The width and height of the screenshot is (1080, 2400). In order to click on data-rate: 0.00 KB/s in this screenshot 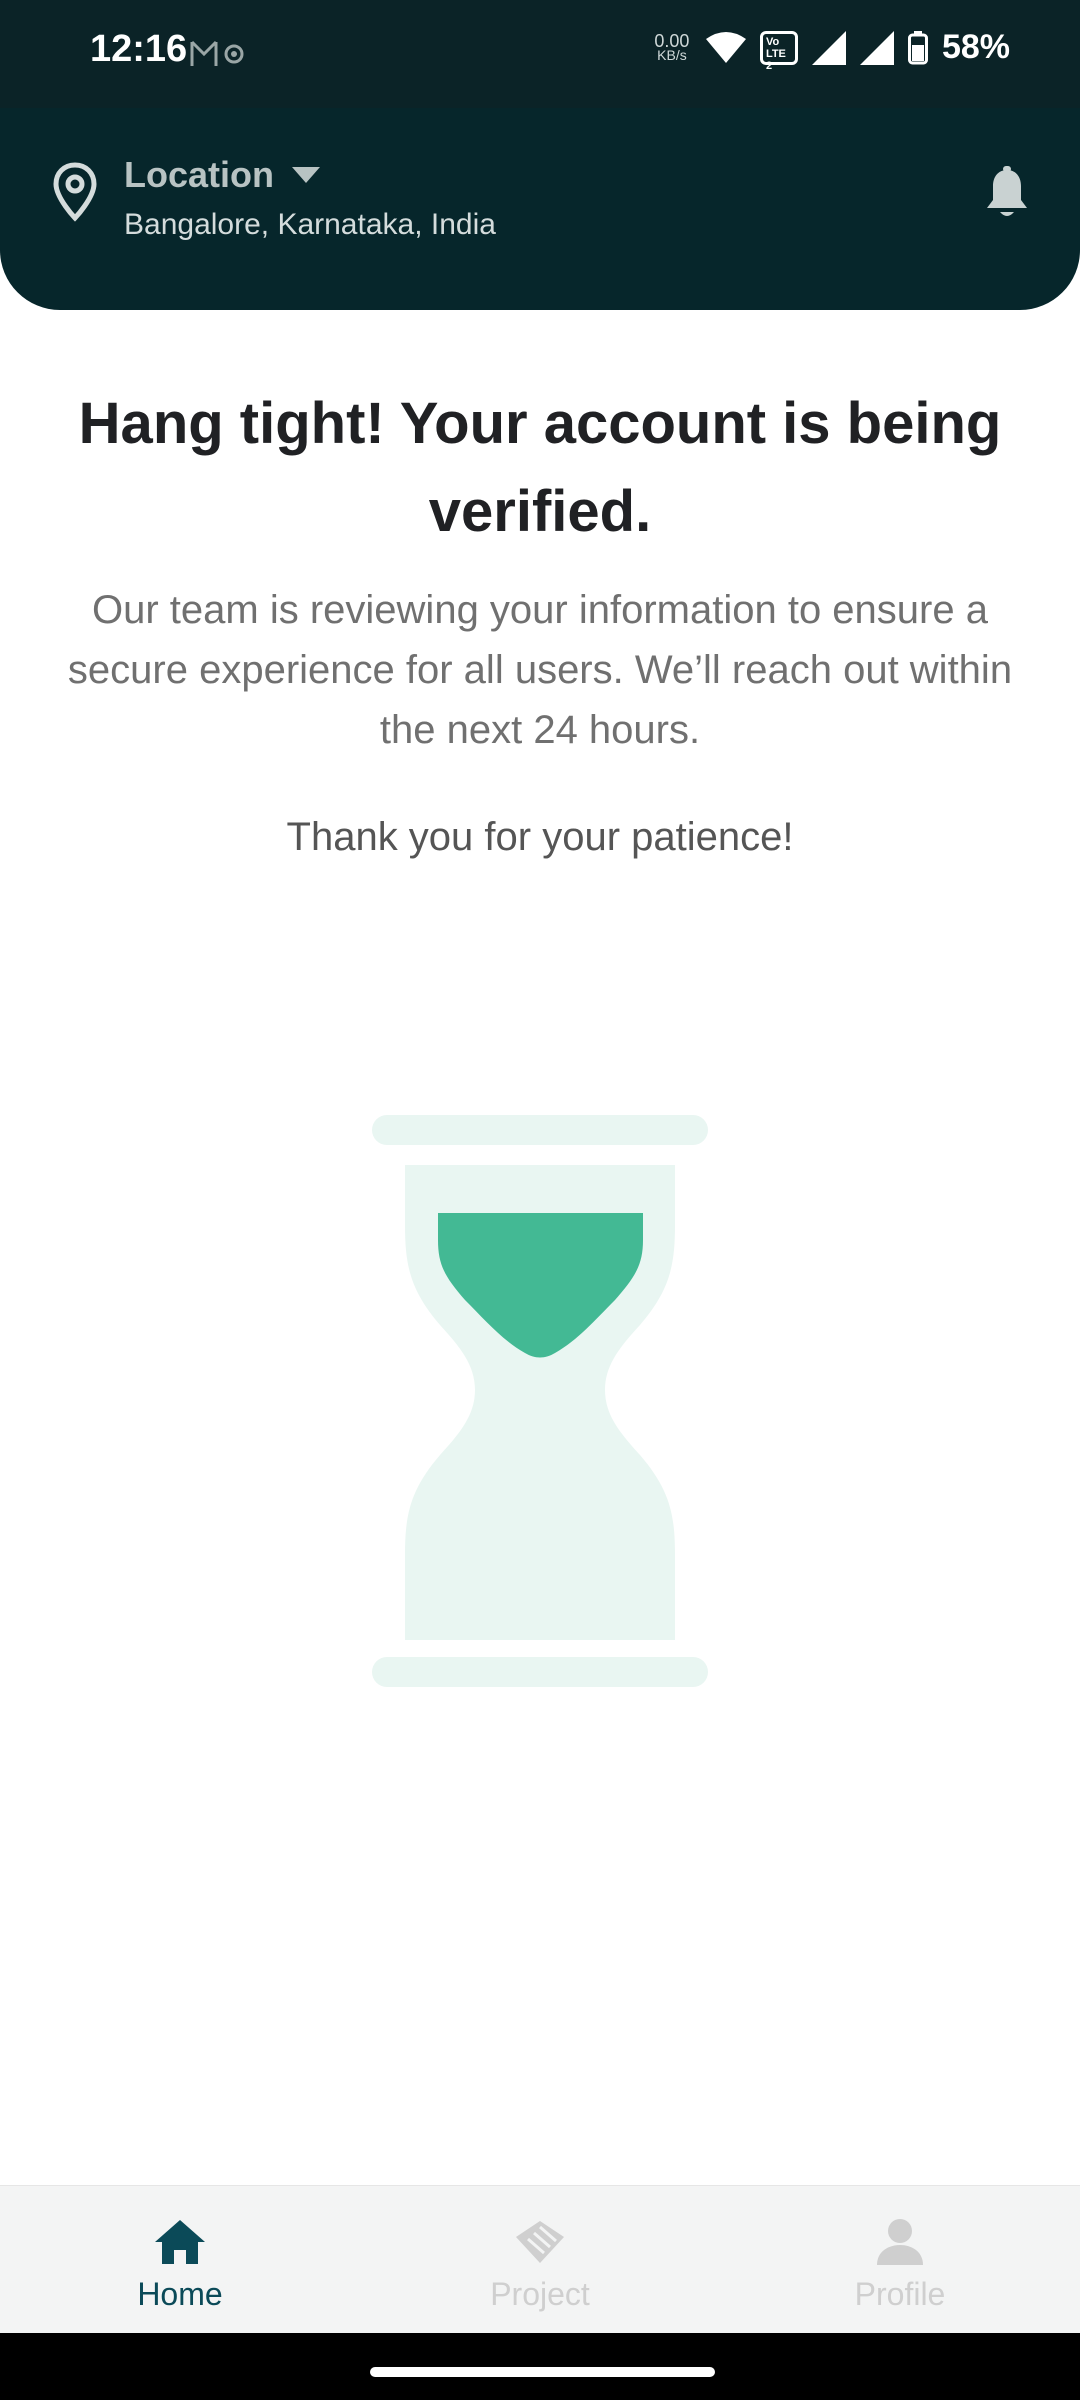, I will do `click(672, 46)`.